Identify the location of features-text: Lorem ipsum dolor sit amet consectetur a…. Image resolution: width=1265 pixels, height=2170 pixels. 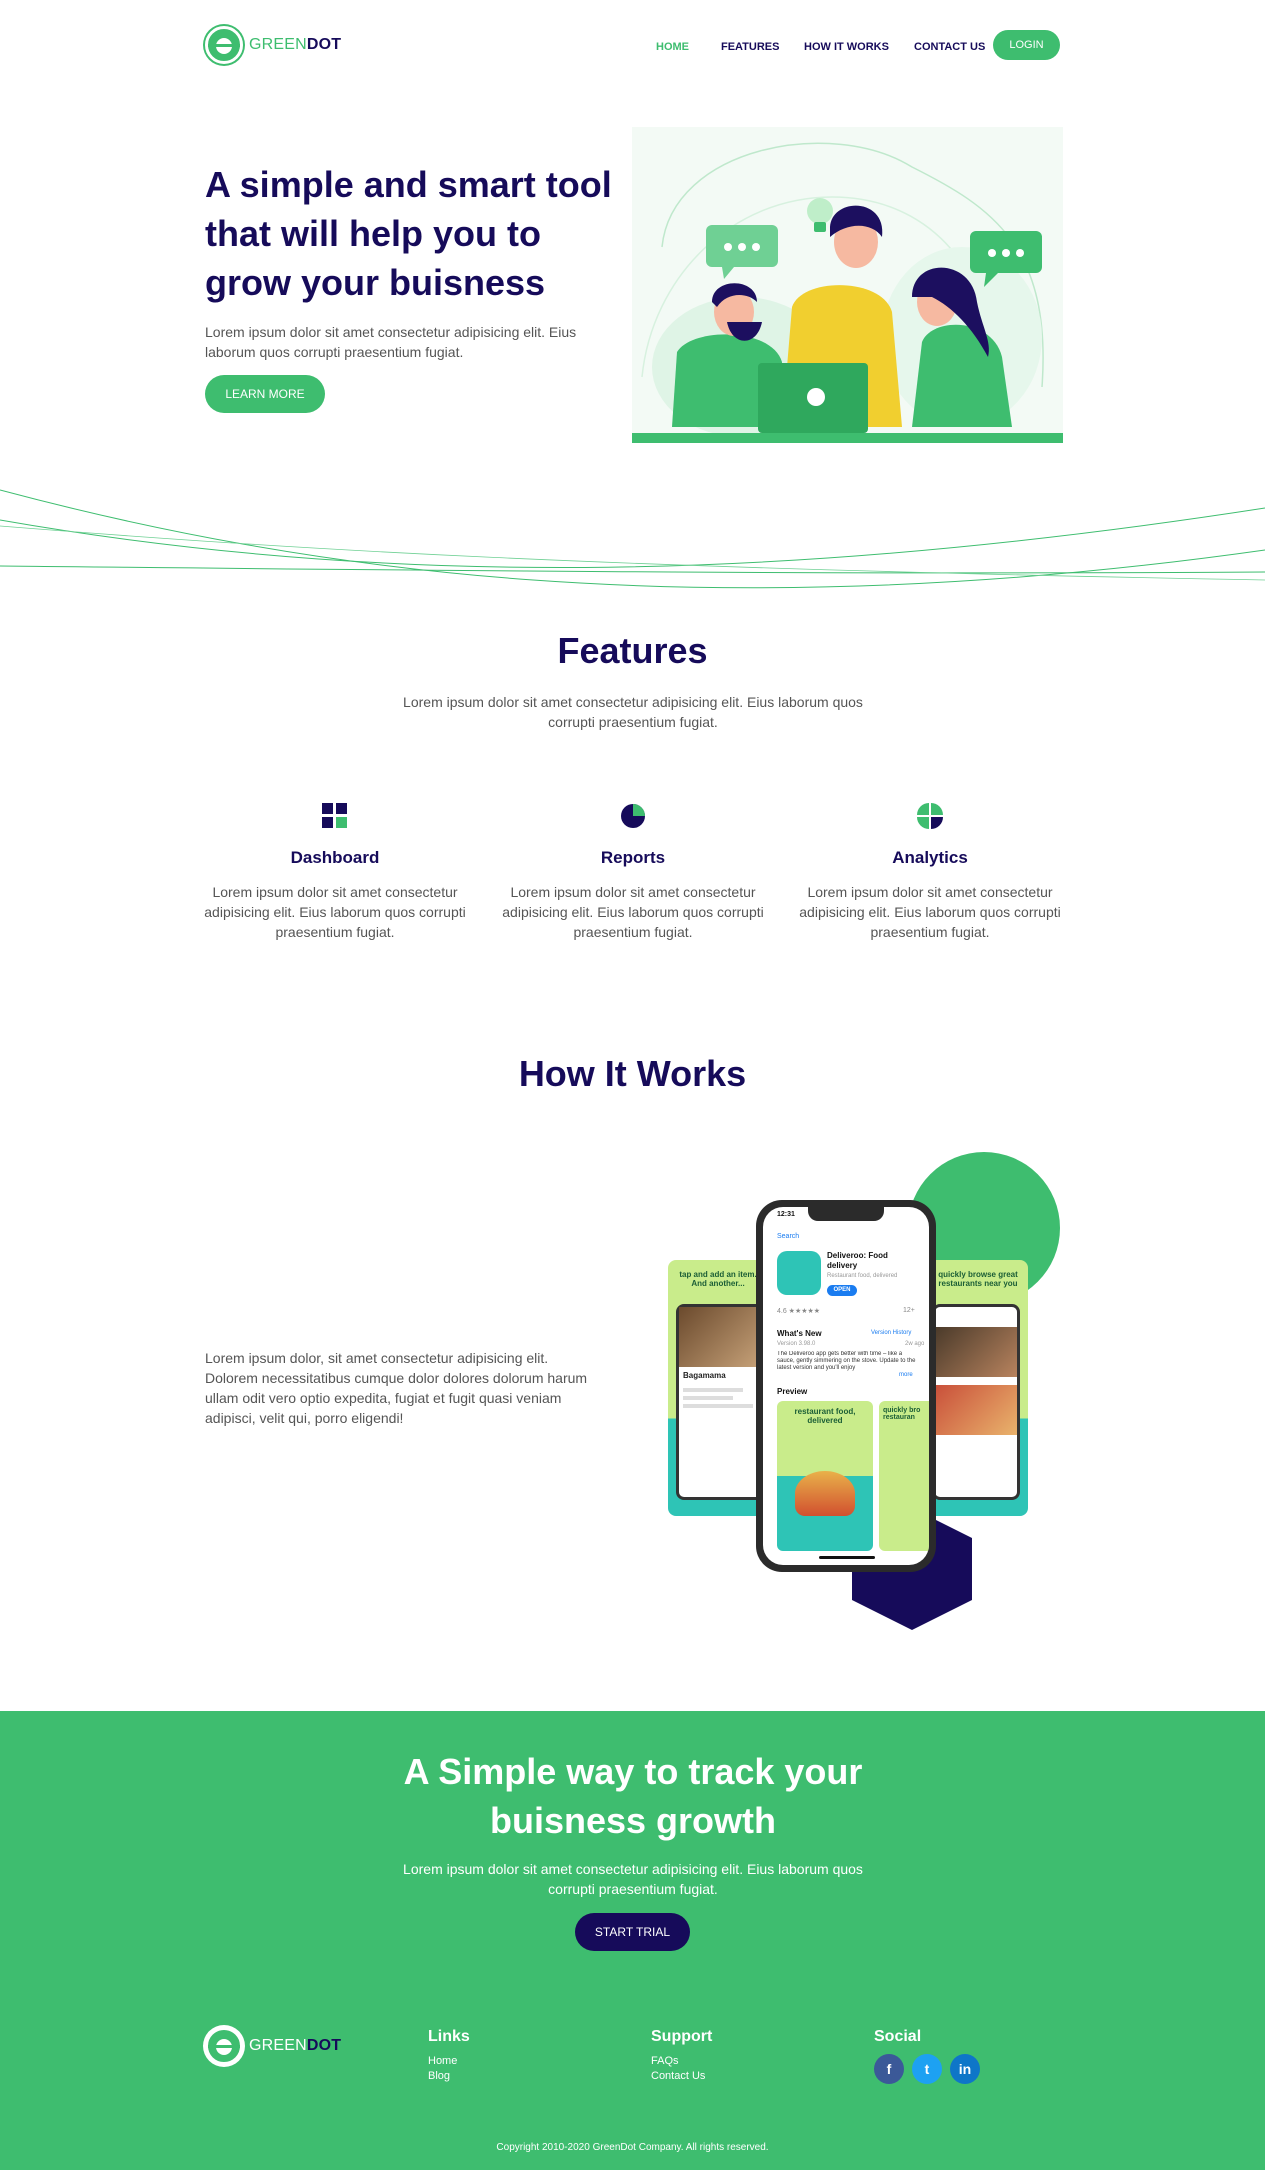
(633, 712).